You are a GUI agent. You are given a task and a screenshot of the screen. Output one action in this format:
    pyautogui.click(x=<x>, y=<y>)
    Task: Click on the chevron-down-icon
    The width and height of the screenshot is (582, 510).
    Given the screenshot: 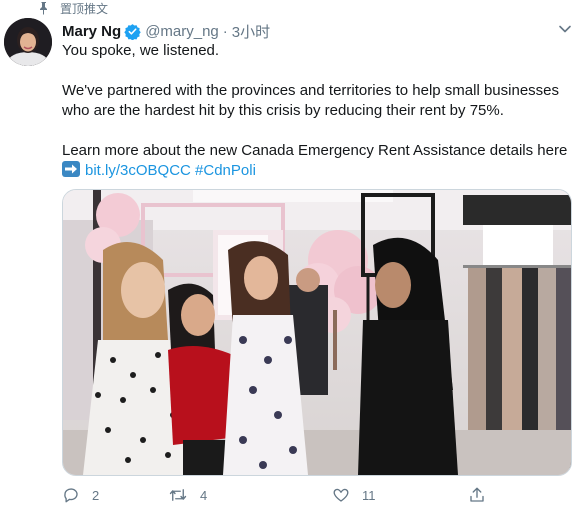 What is the action you would take?
    pyautogui.click(x=565, y=29)
    